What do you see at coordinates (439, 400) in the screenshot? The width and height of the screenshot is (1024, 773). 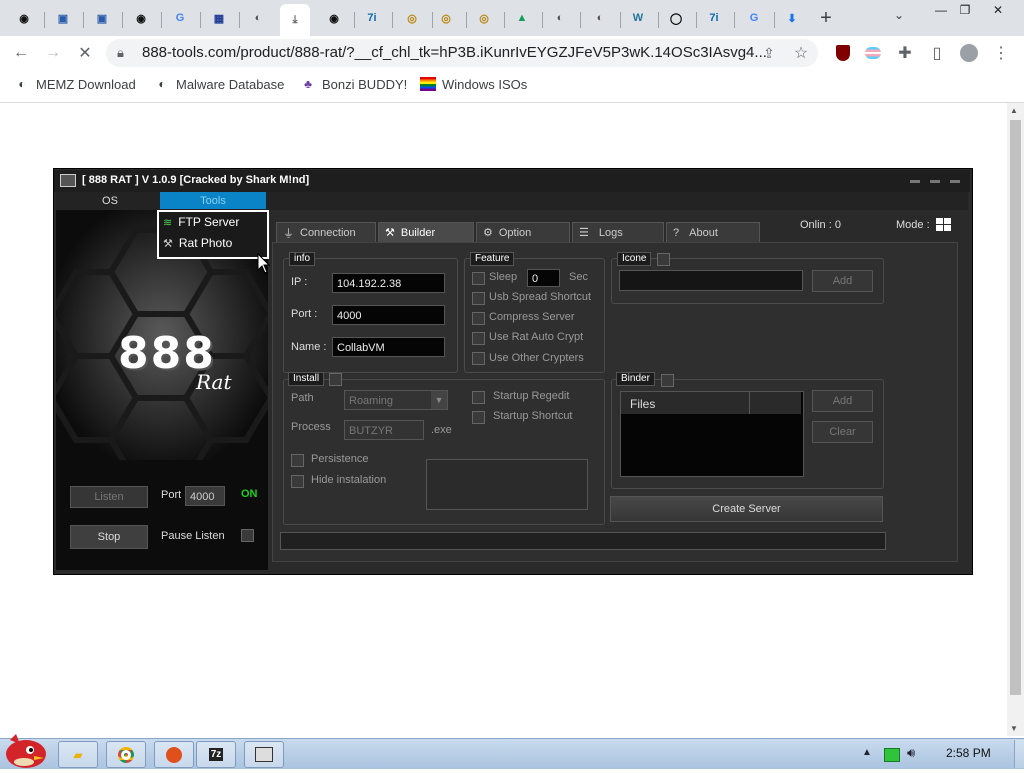 I see `chevron-down-icon: ▼` at bounding box center [439, 400].